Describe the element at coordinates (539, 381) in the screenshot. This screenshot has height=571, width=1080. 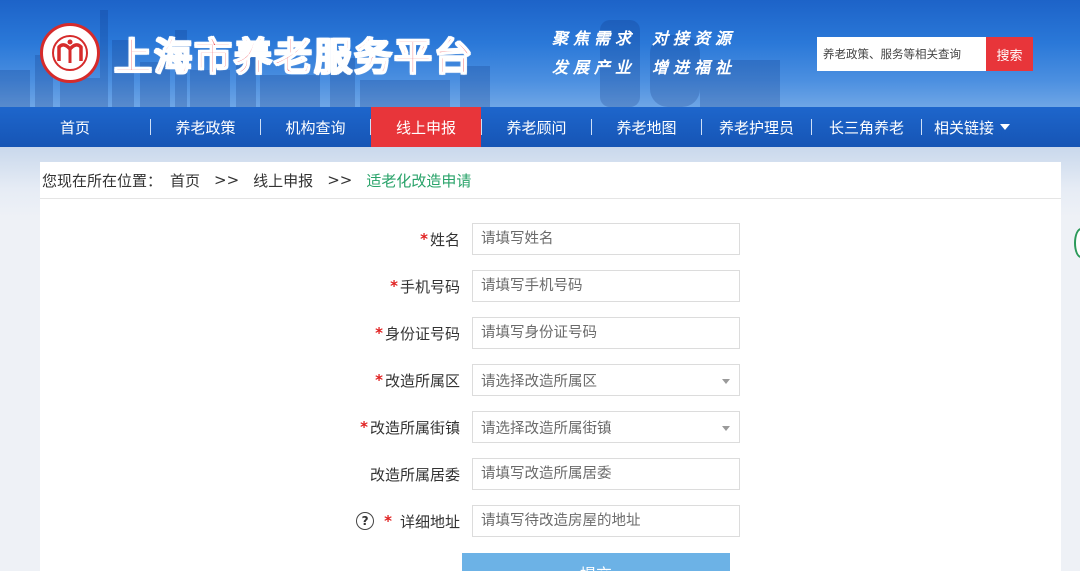
I see `select-placeholder: 请选择改造所属区` at that location.